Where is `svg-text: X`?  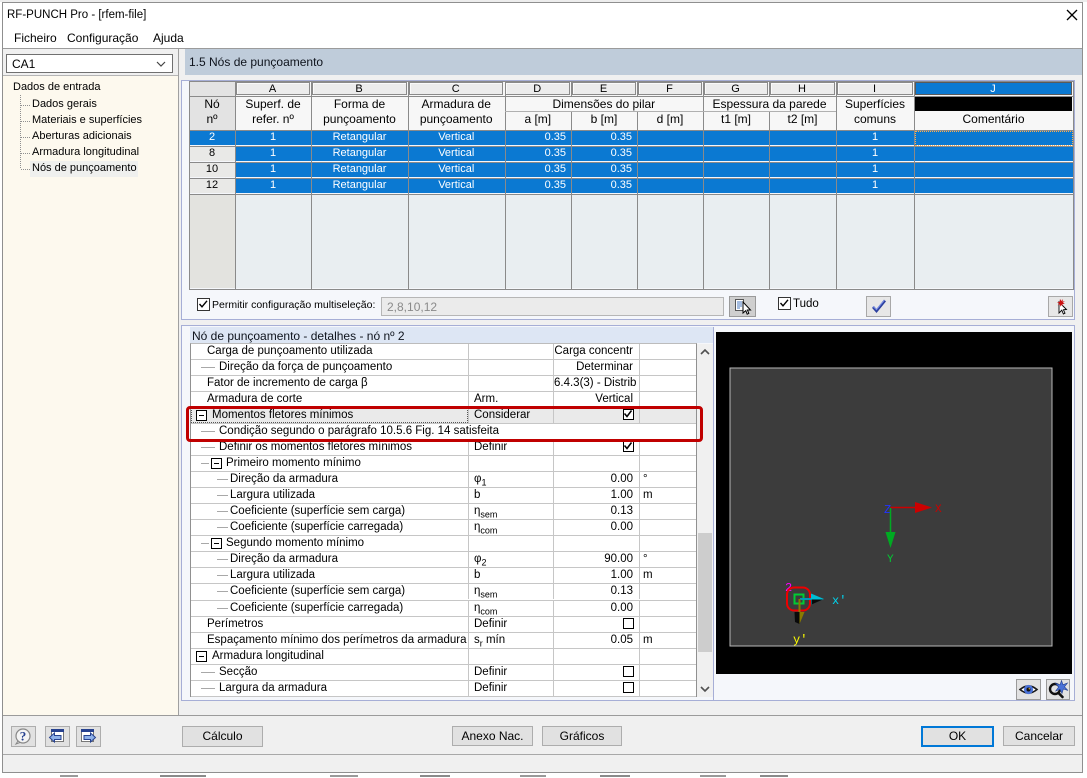 svg-text: X is located at coordinates (938, 510).